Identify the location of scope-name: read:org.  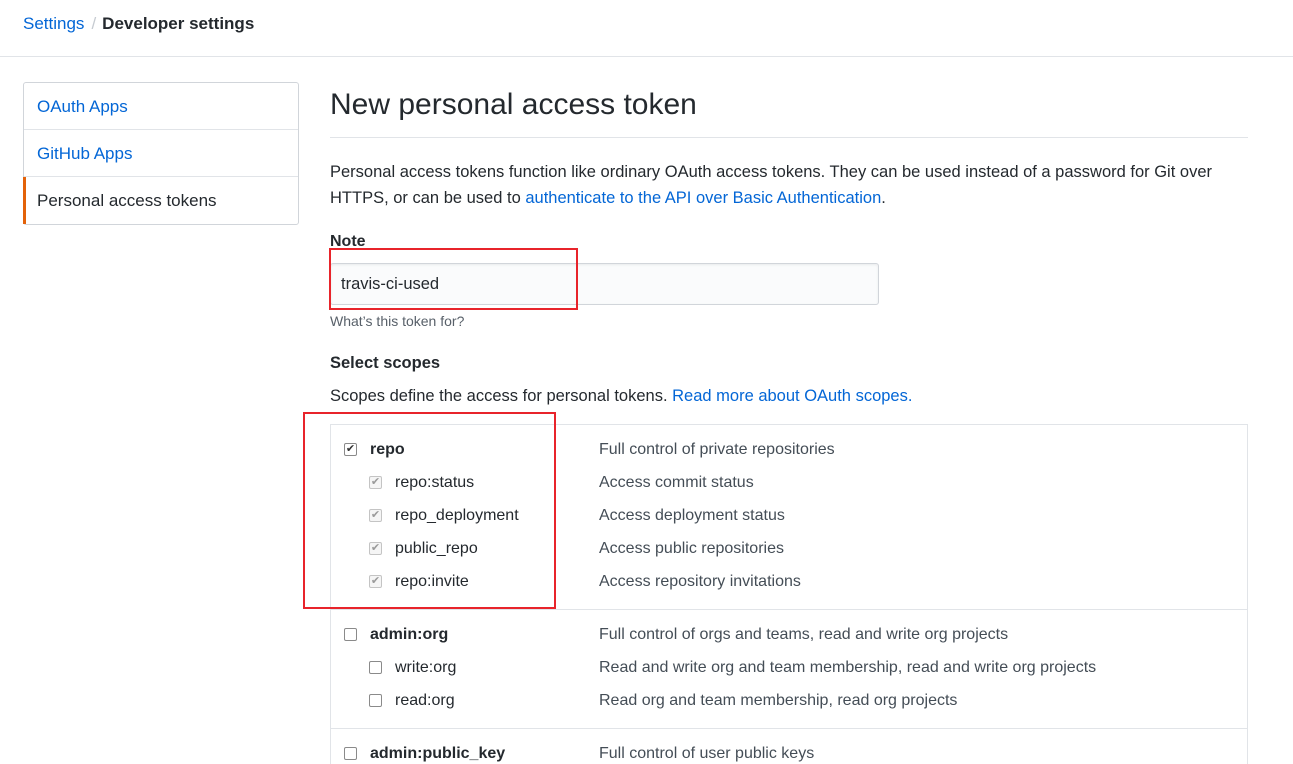
(425, 700).